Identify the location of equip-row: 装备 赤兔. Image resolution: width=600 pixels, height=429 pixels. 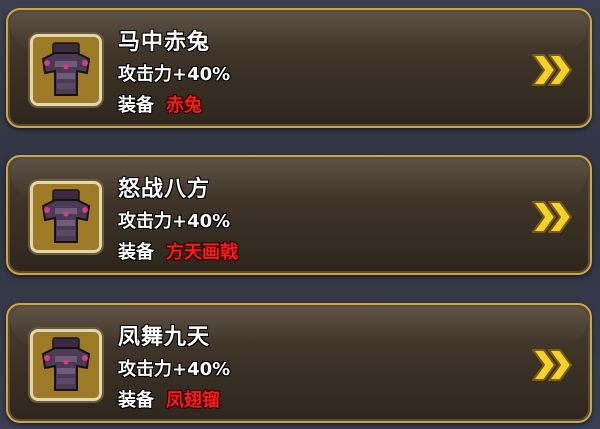
(160, 104).